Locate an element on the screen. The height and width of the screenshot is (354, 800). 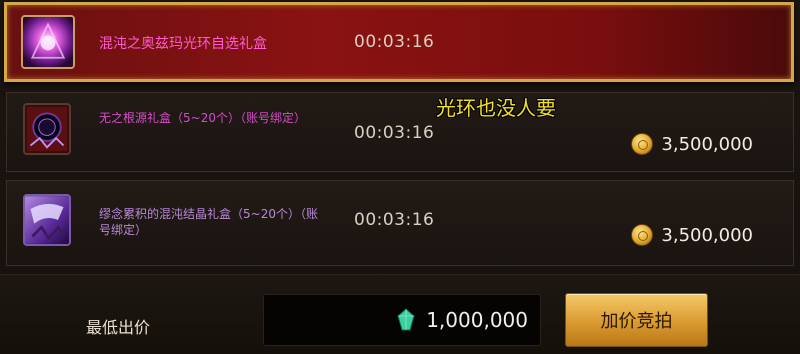
gem-icon is located at coordinates (406, 319).